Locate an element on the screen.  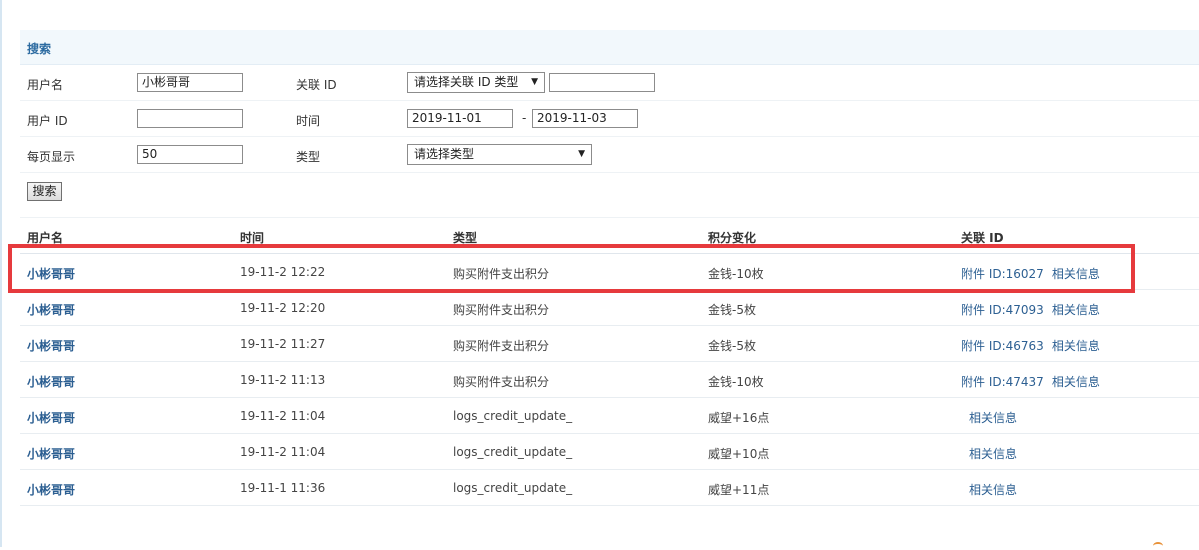
highlight-box is located at coordinates (571, 268).